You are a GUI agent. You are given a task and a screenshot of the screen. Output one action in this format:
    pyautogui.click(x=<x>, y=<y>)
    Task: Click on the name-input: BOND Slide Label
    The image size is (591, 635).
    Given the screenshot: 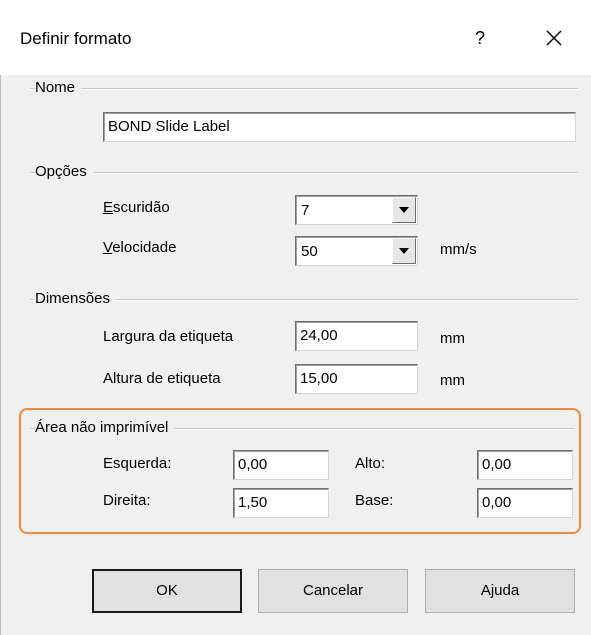 What is the action you would take?
    pyautogui.click(x=339, y=127)
    